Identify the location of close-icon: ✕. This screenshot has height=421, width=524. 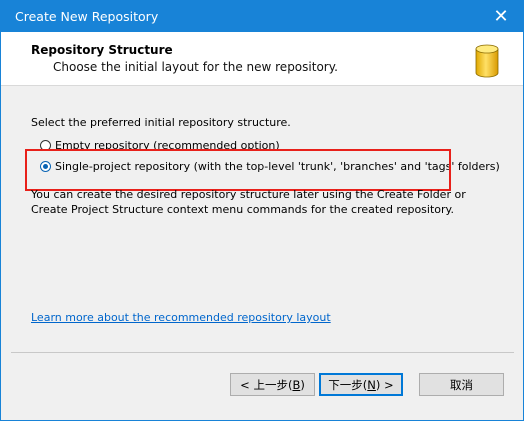
(501, 16).